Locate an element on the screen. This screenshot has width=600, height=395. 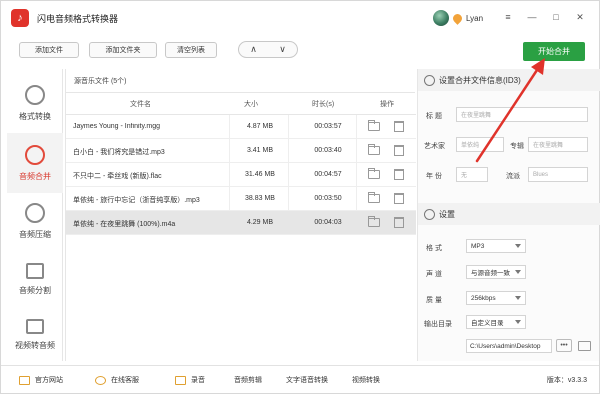
app-title: 闪电音频格式转换器 is located at coordinates (78, 18).